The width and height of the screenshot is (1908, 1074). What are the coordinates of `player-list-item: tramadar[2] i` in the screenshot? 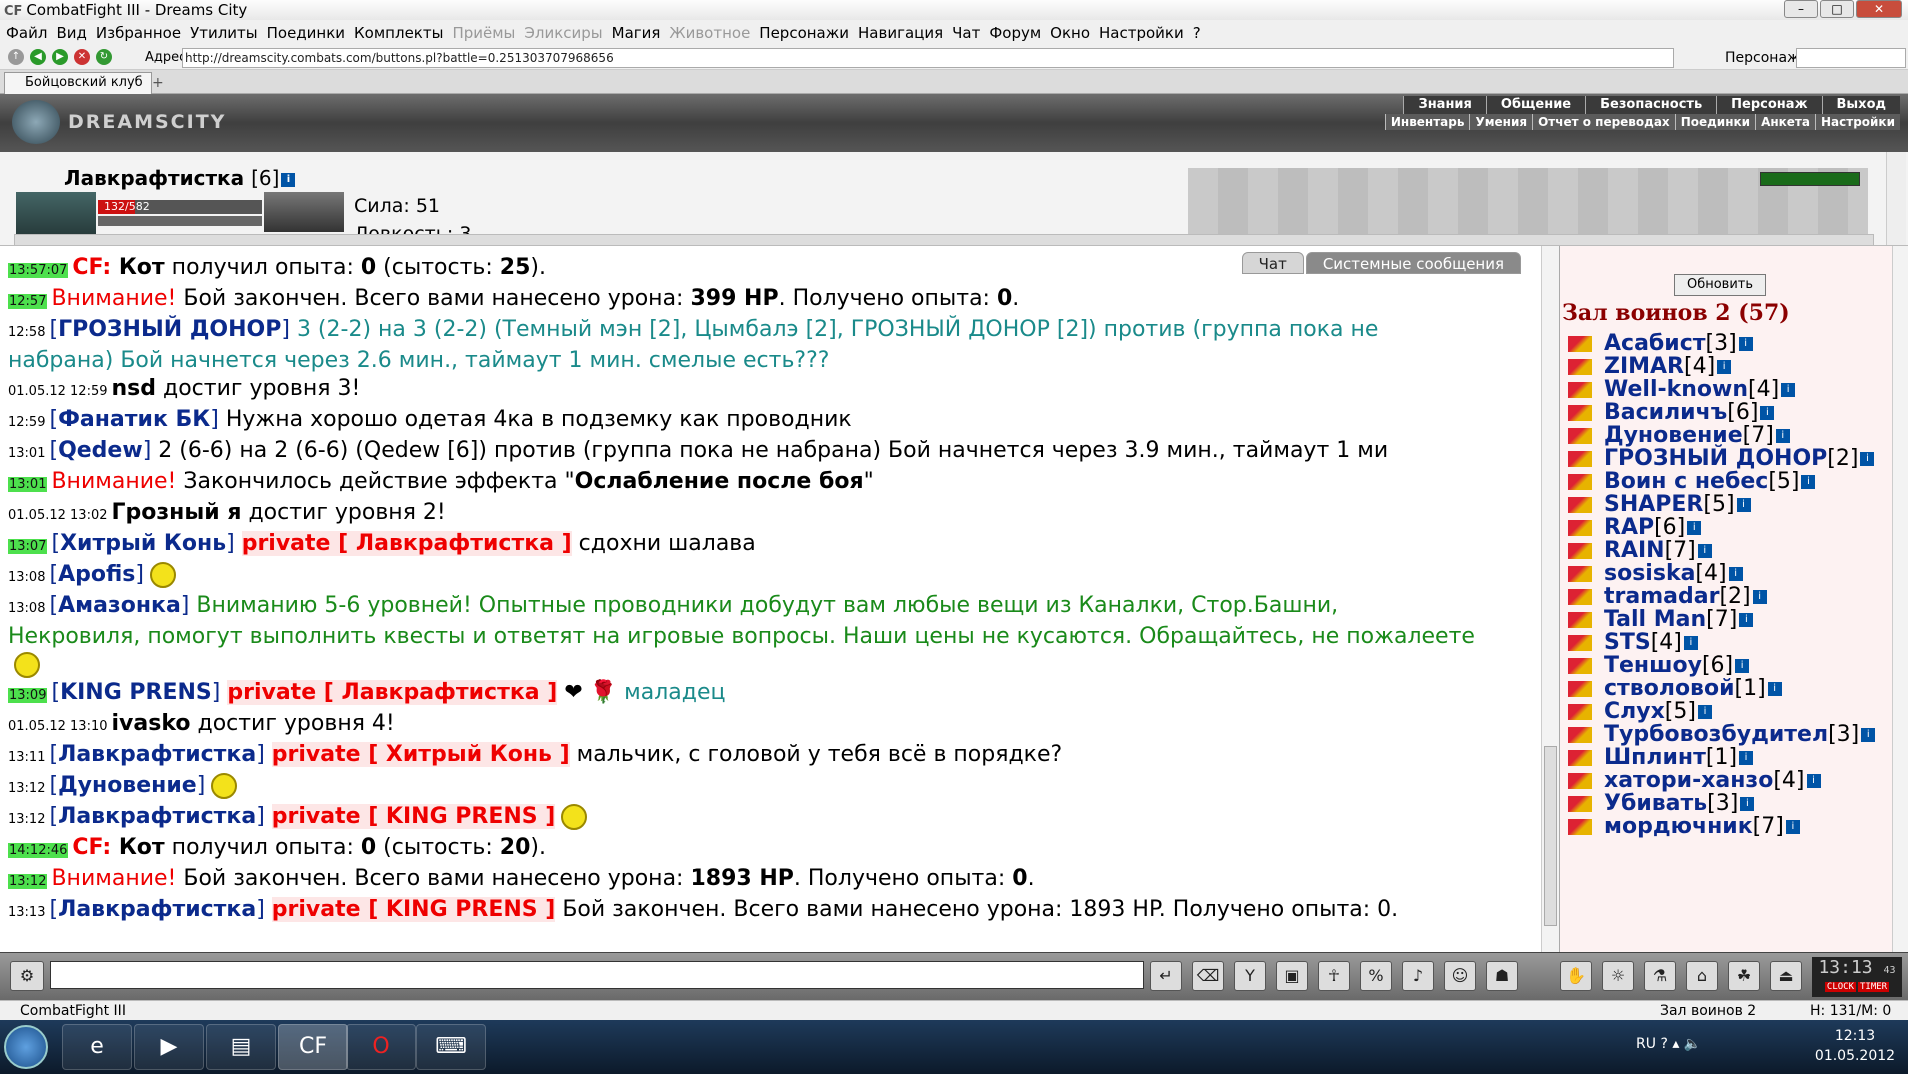 It's located at (1728, 596).